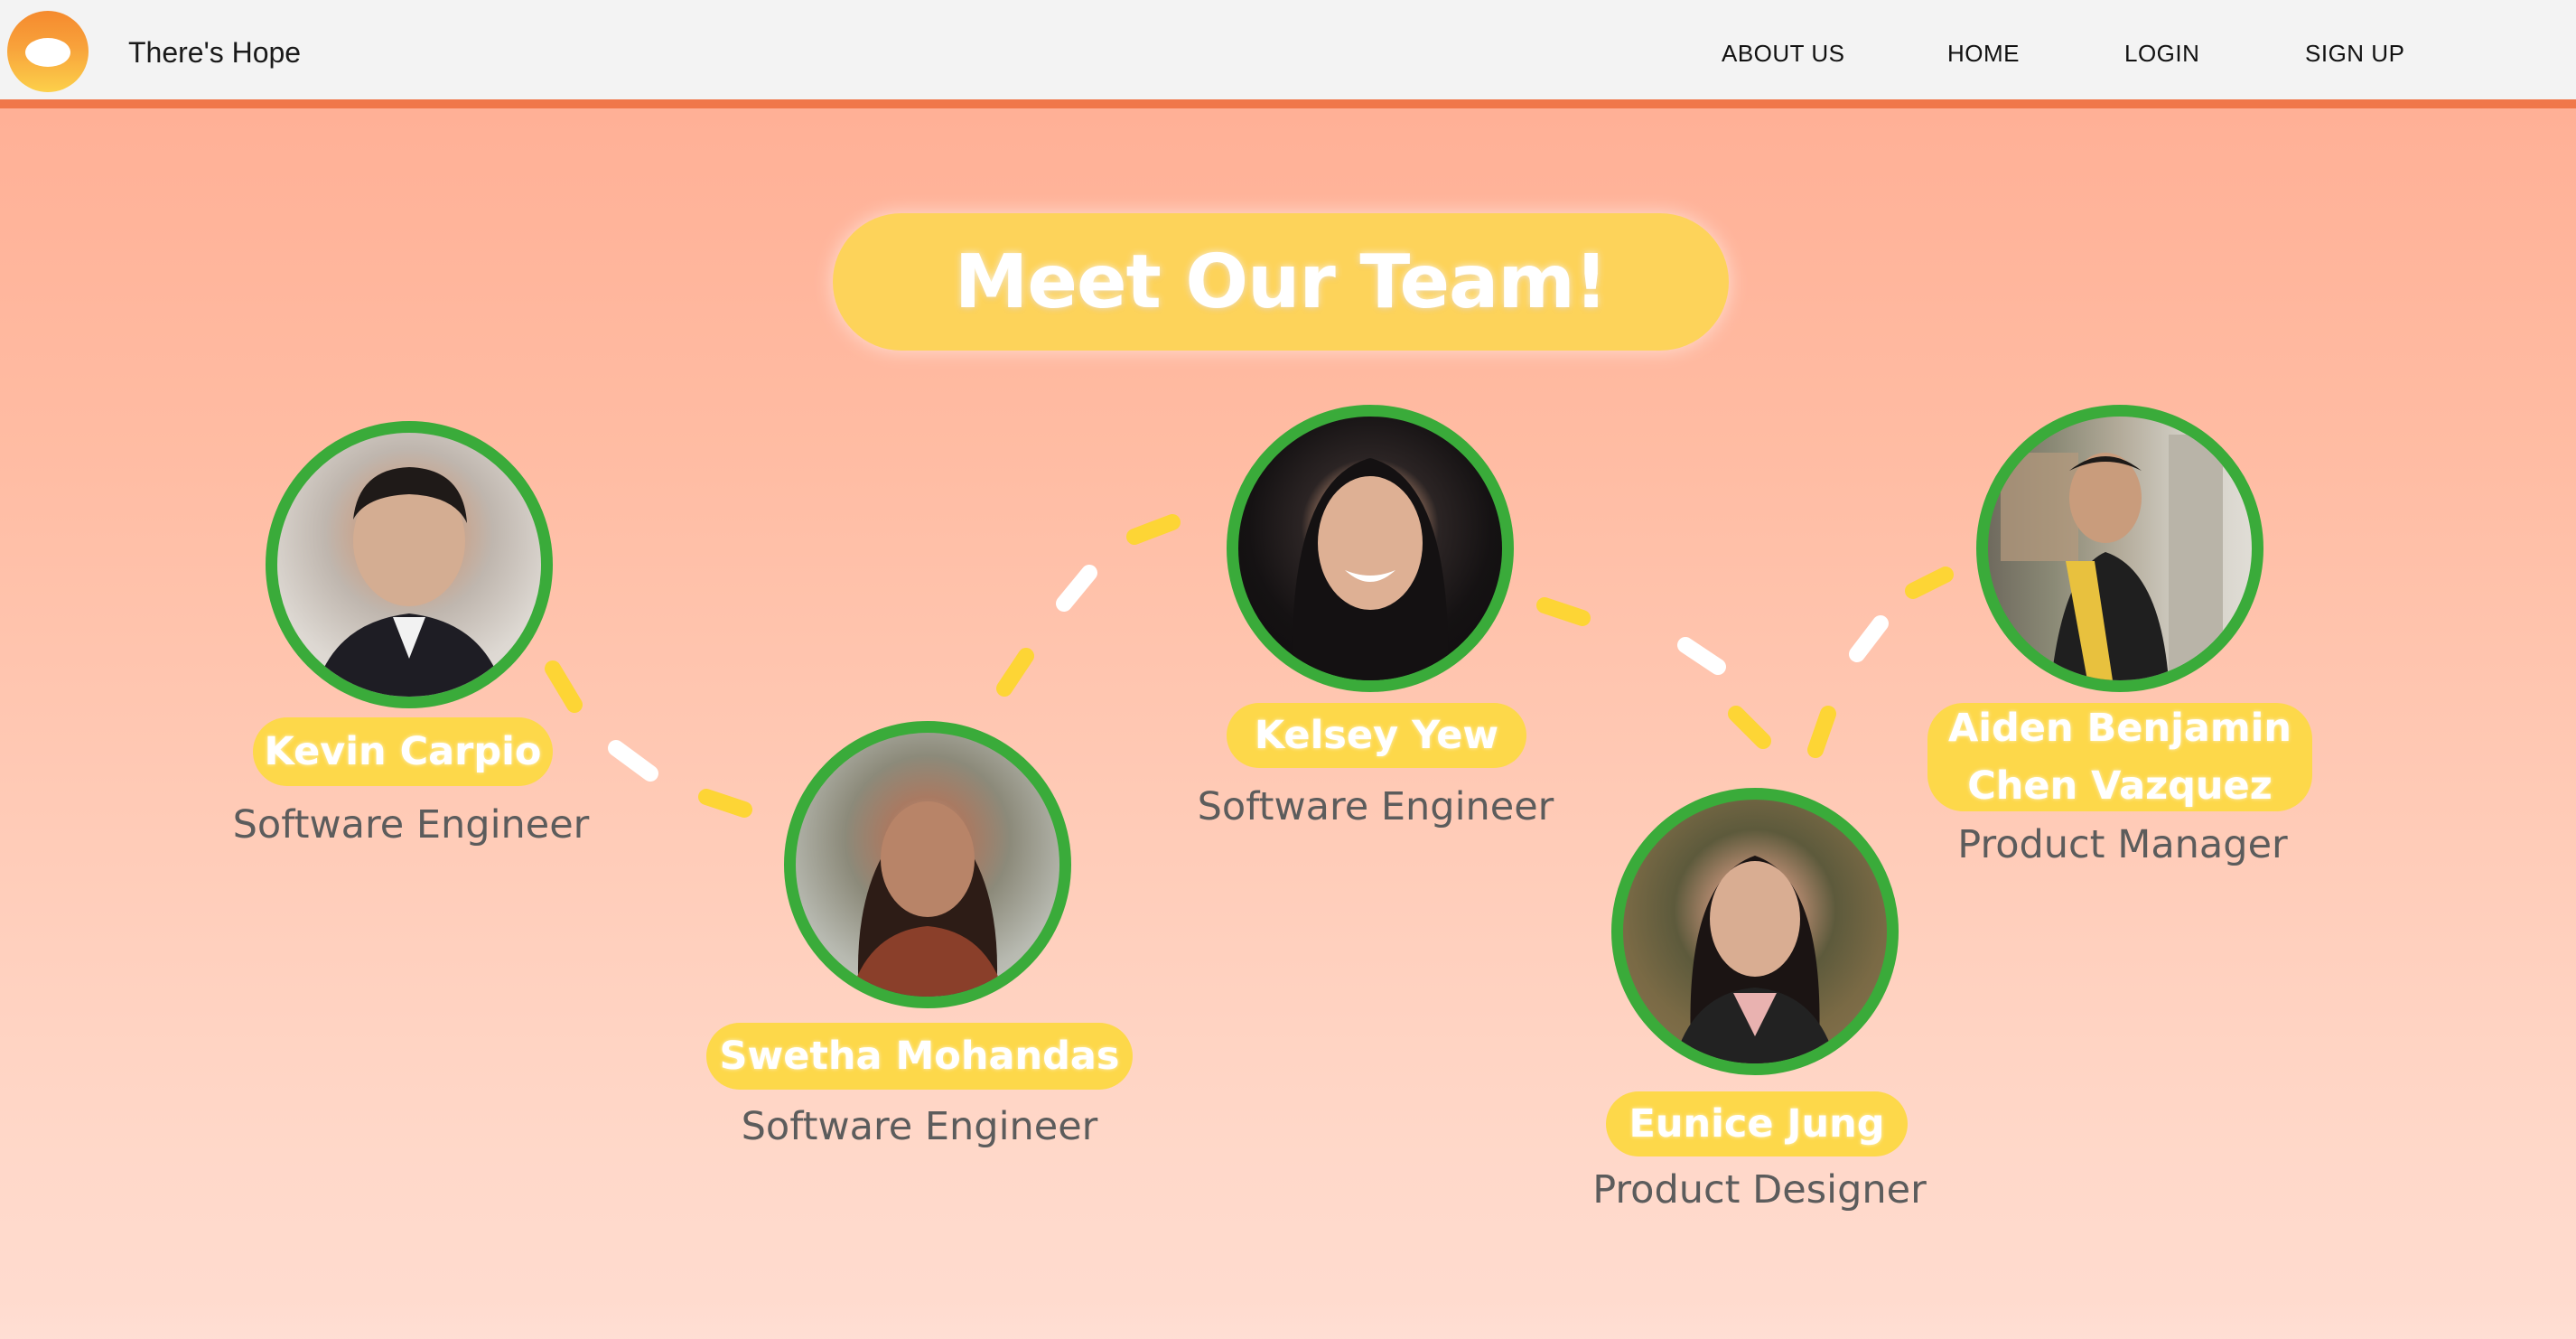  I want to click on meet-our-team-banner: Meet Our Team!, so click(1281, 282).